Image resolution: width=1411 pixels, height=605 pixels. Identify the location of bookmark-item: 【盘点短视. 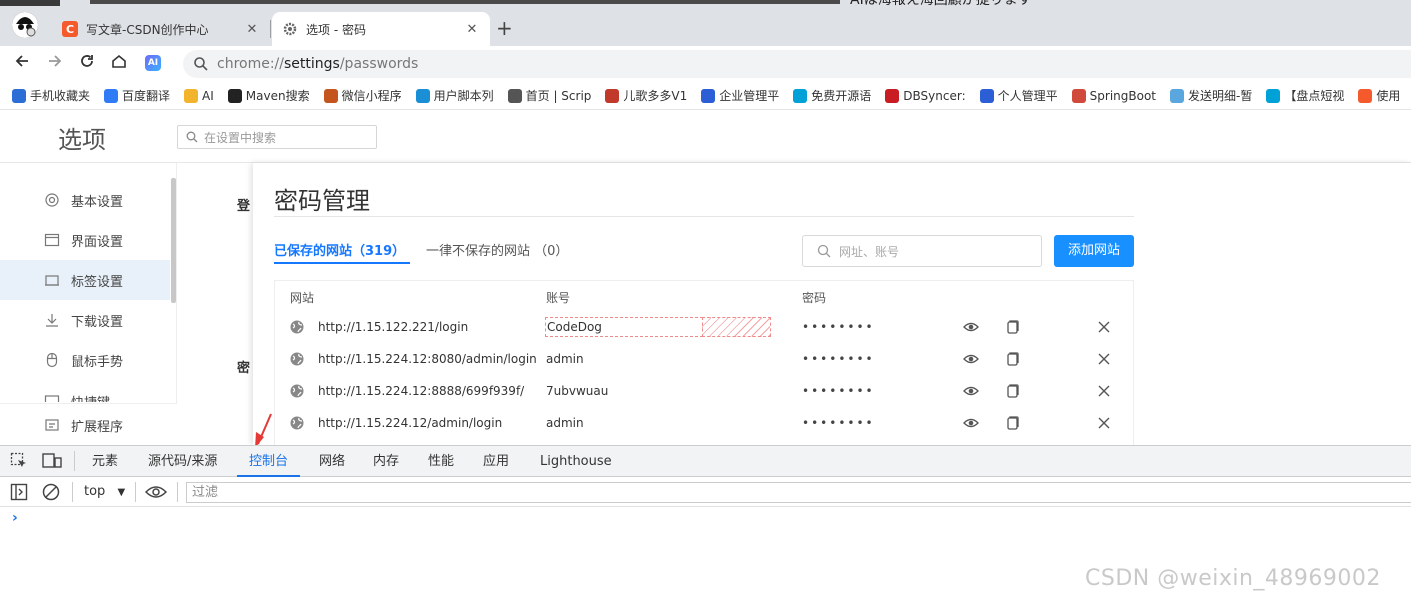
(1305, 95).